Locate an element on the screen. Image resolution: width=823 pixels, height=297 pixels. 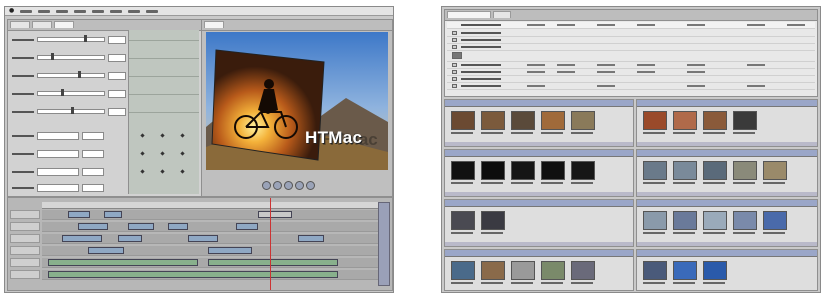
audio-clip is located at coordinates (123, 262).